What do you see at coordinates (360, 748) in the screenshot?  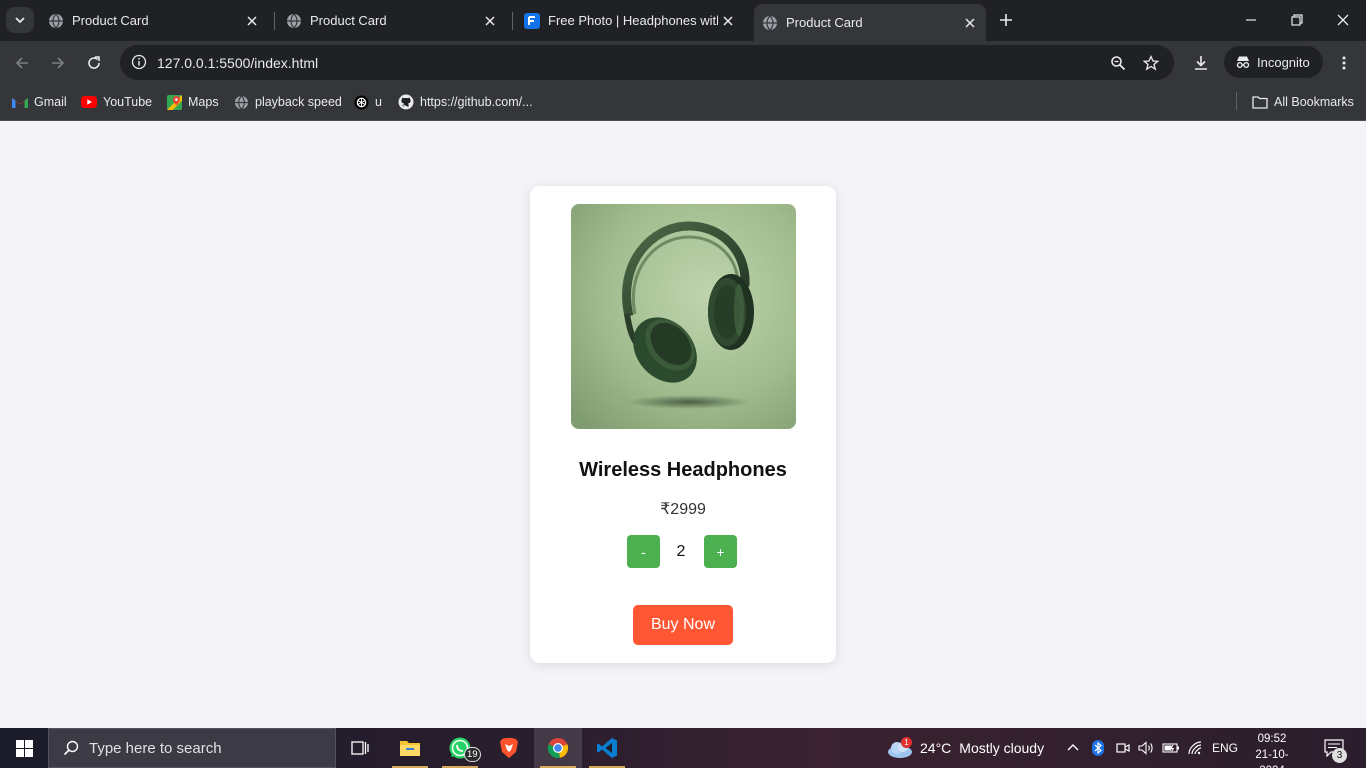 I see `task-view-button` at bounding box center [360, 748].